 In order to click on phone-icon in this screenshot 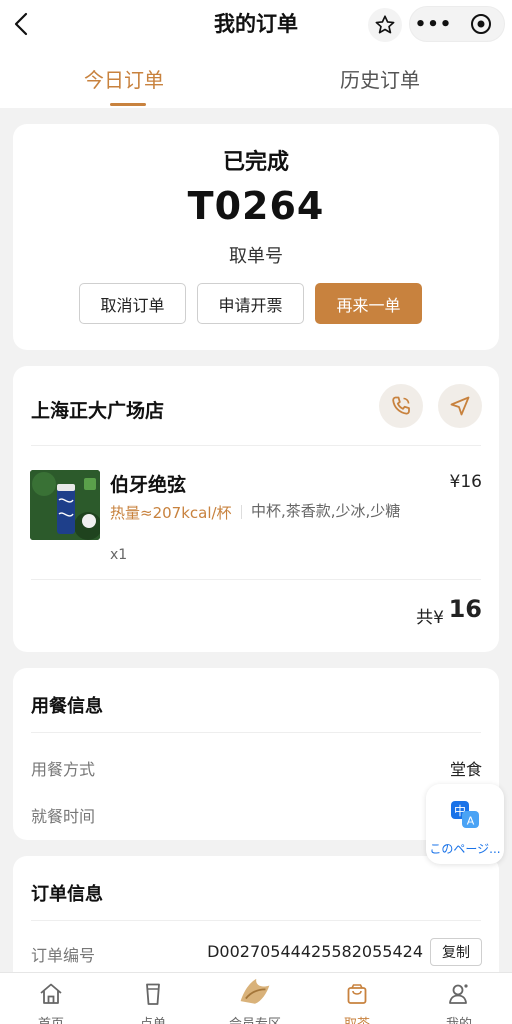, I will do `click(401, 405)`.